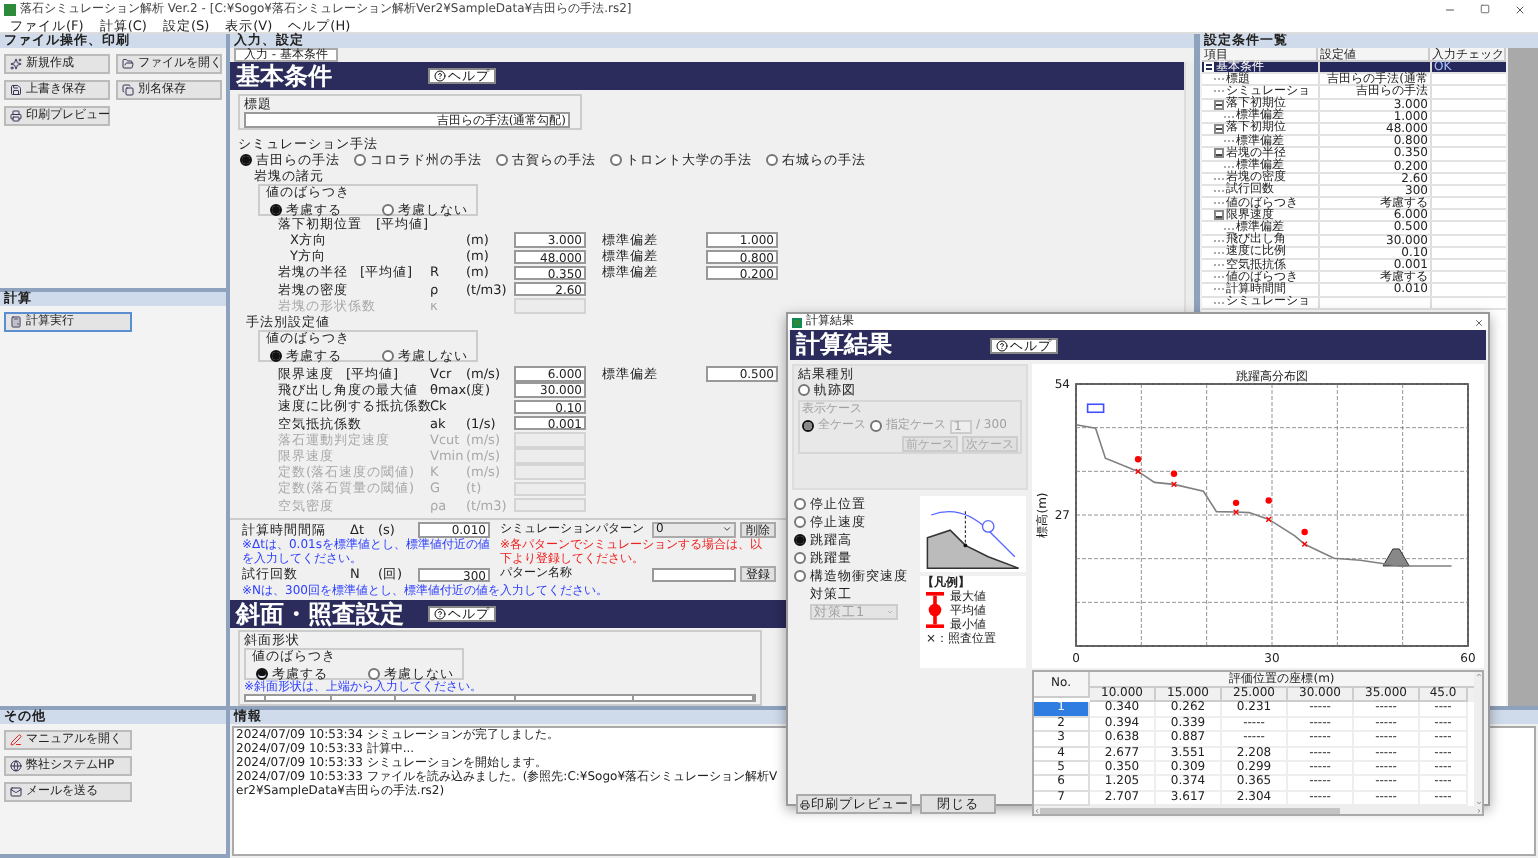 This screenshot has width=1538, height=858. Describe the element at coordinates (16, 322) in the screenshot. I see `calculator-icon` at that location.